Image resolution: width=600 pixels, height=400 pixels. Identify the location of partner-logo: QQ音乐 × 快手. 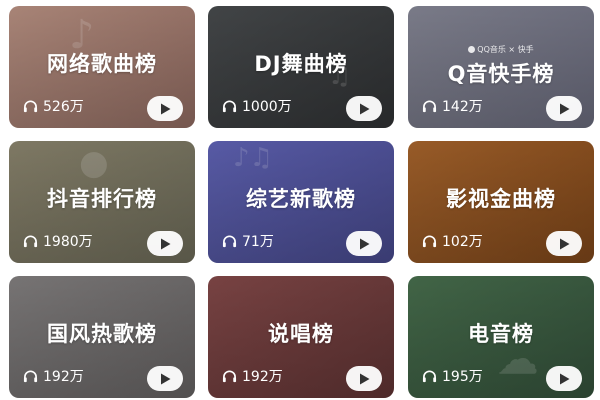
(501, 49).